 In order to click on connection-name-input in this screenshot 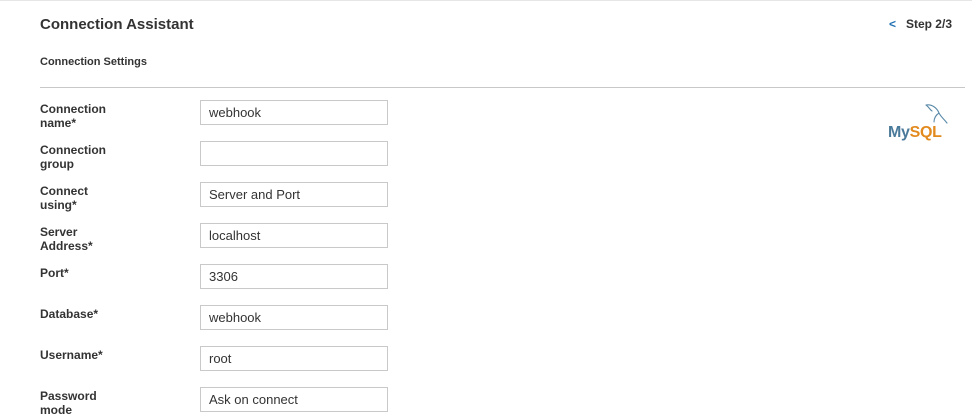, I will do `click(294, 112)`.